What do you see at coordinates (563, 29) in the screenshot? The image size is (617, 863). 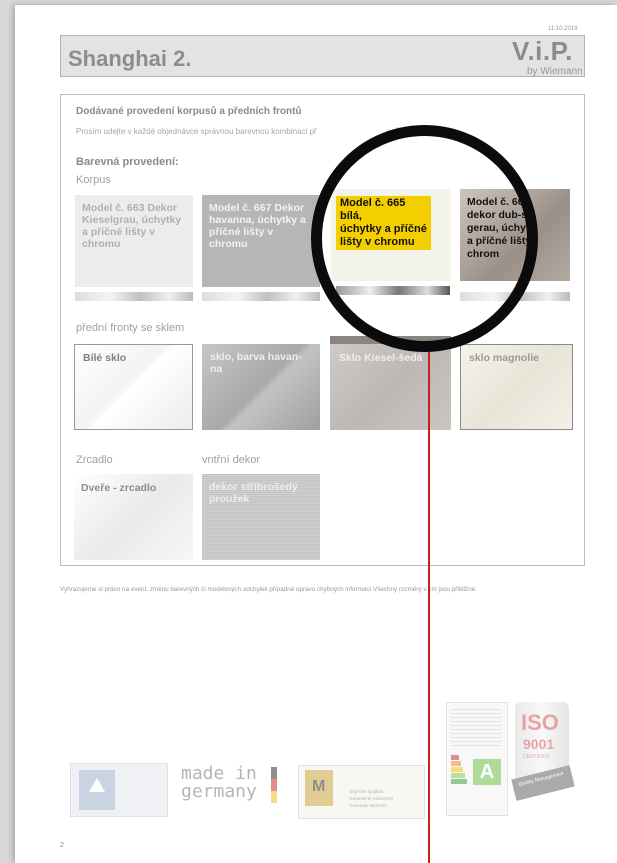 I see `document-date: 11.10.2019` at bounding box center [563, 29].